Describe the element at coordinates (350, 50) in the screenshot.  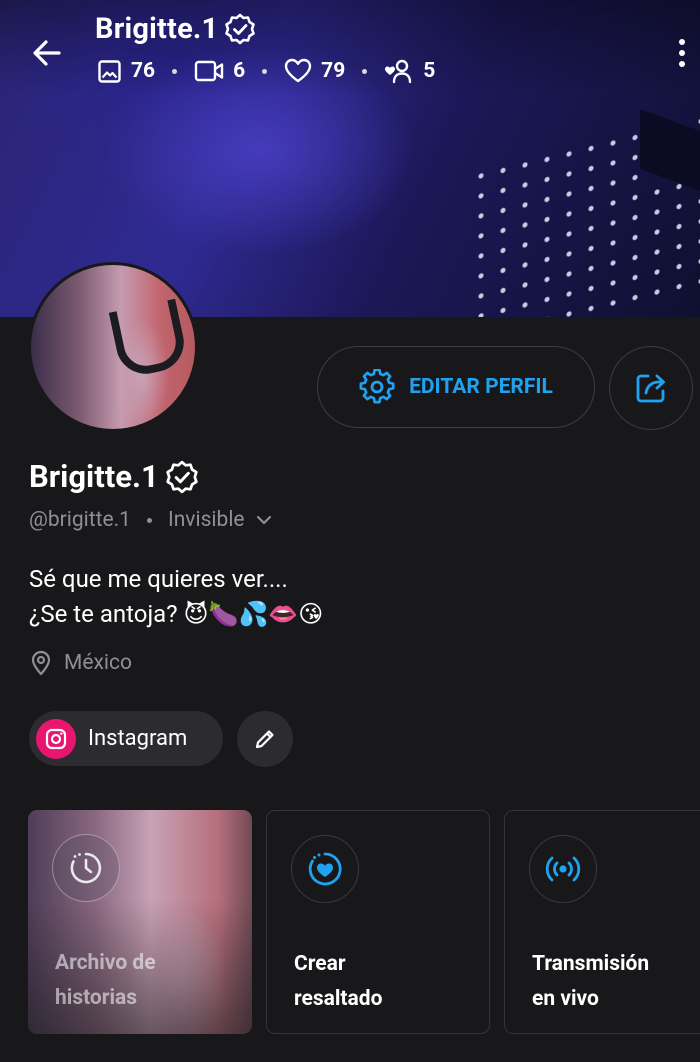
I see `top-bar: Brigitte.1 76 6 79 5` at that location.